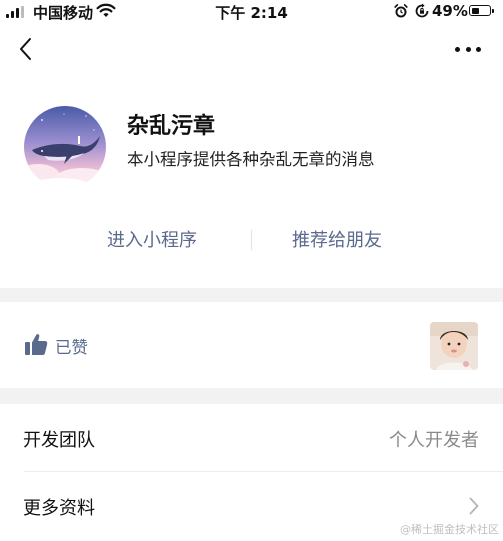 The image size is (503, 541). What do you see at coordinates (59, 440) in the screenshot?
I see `developer-team-label: 开发团队` at bounding box center [59, 440].